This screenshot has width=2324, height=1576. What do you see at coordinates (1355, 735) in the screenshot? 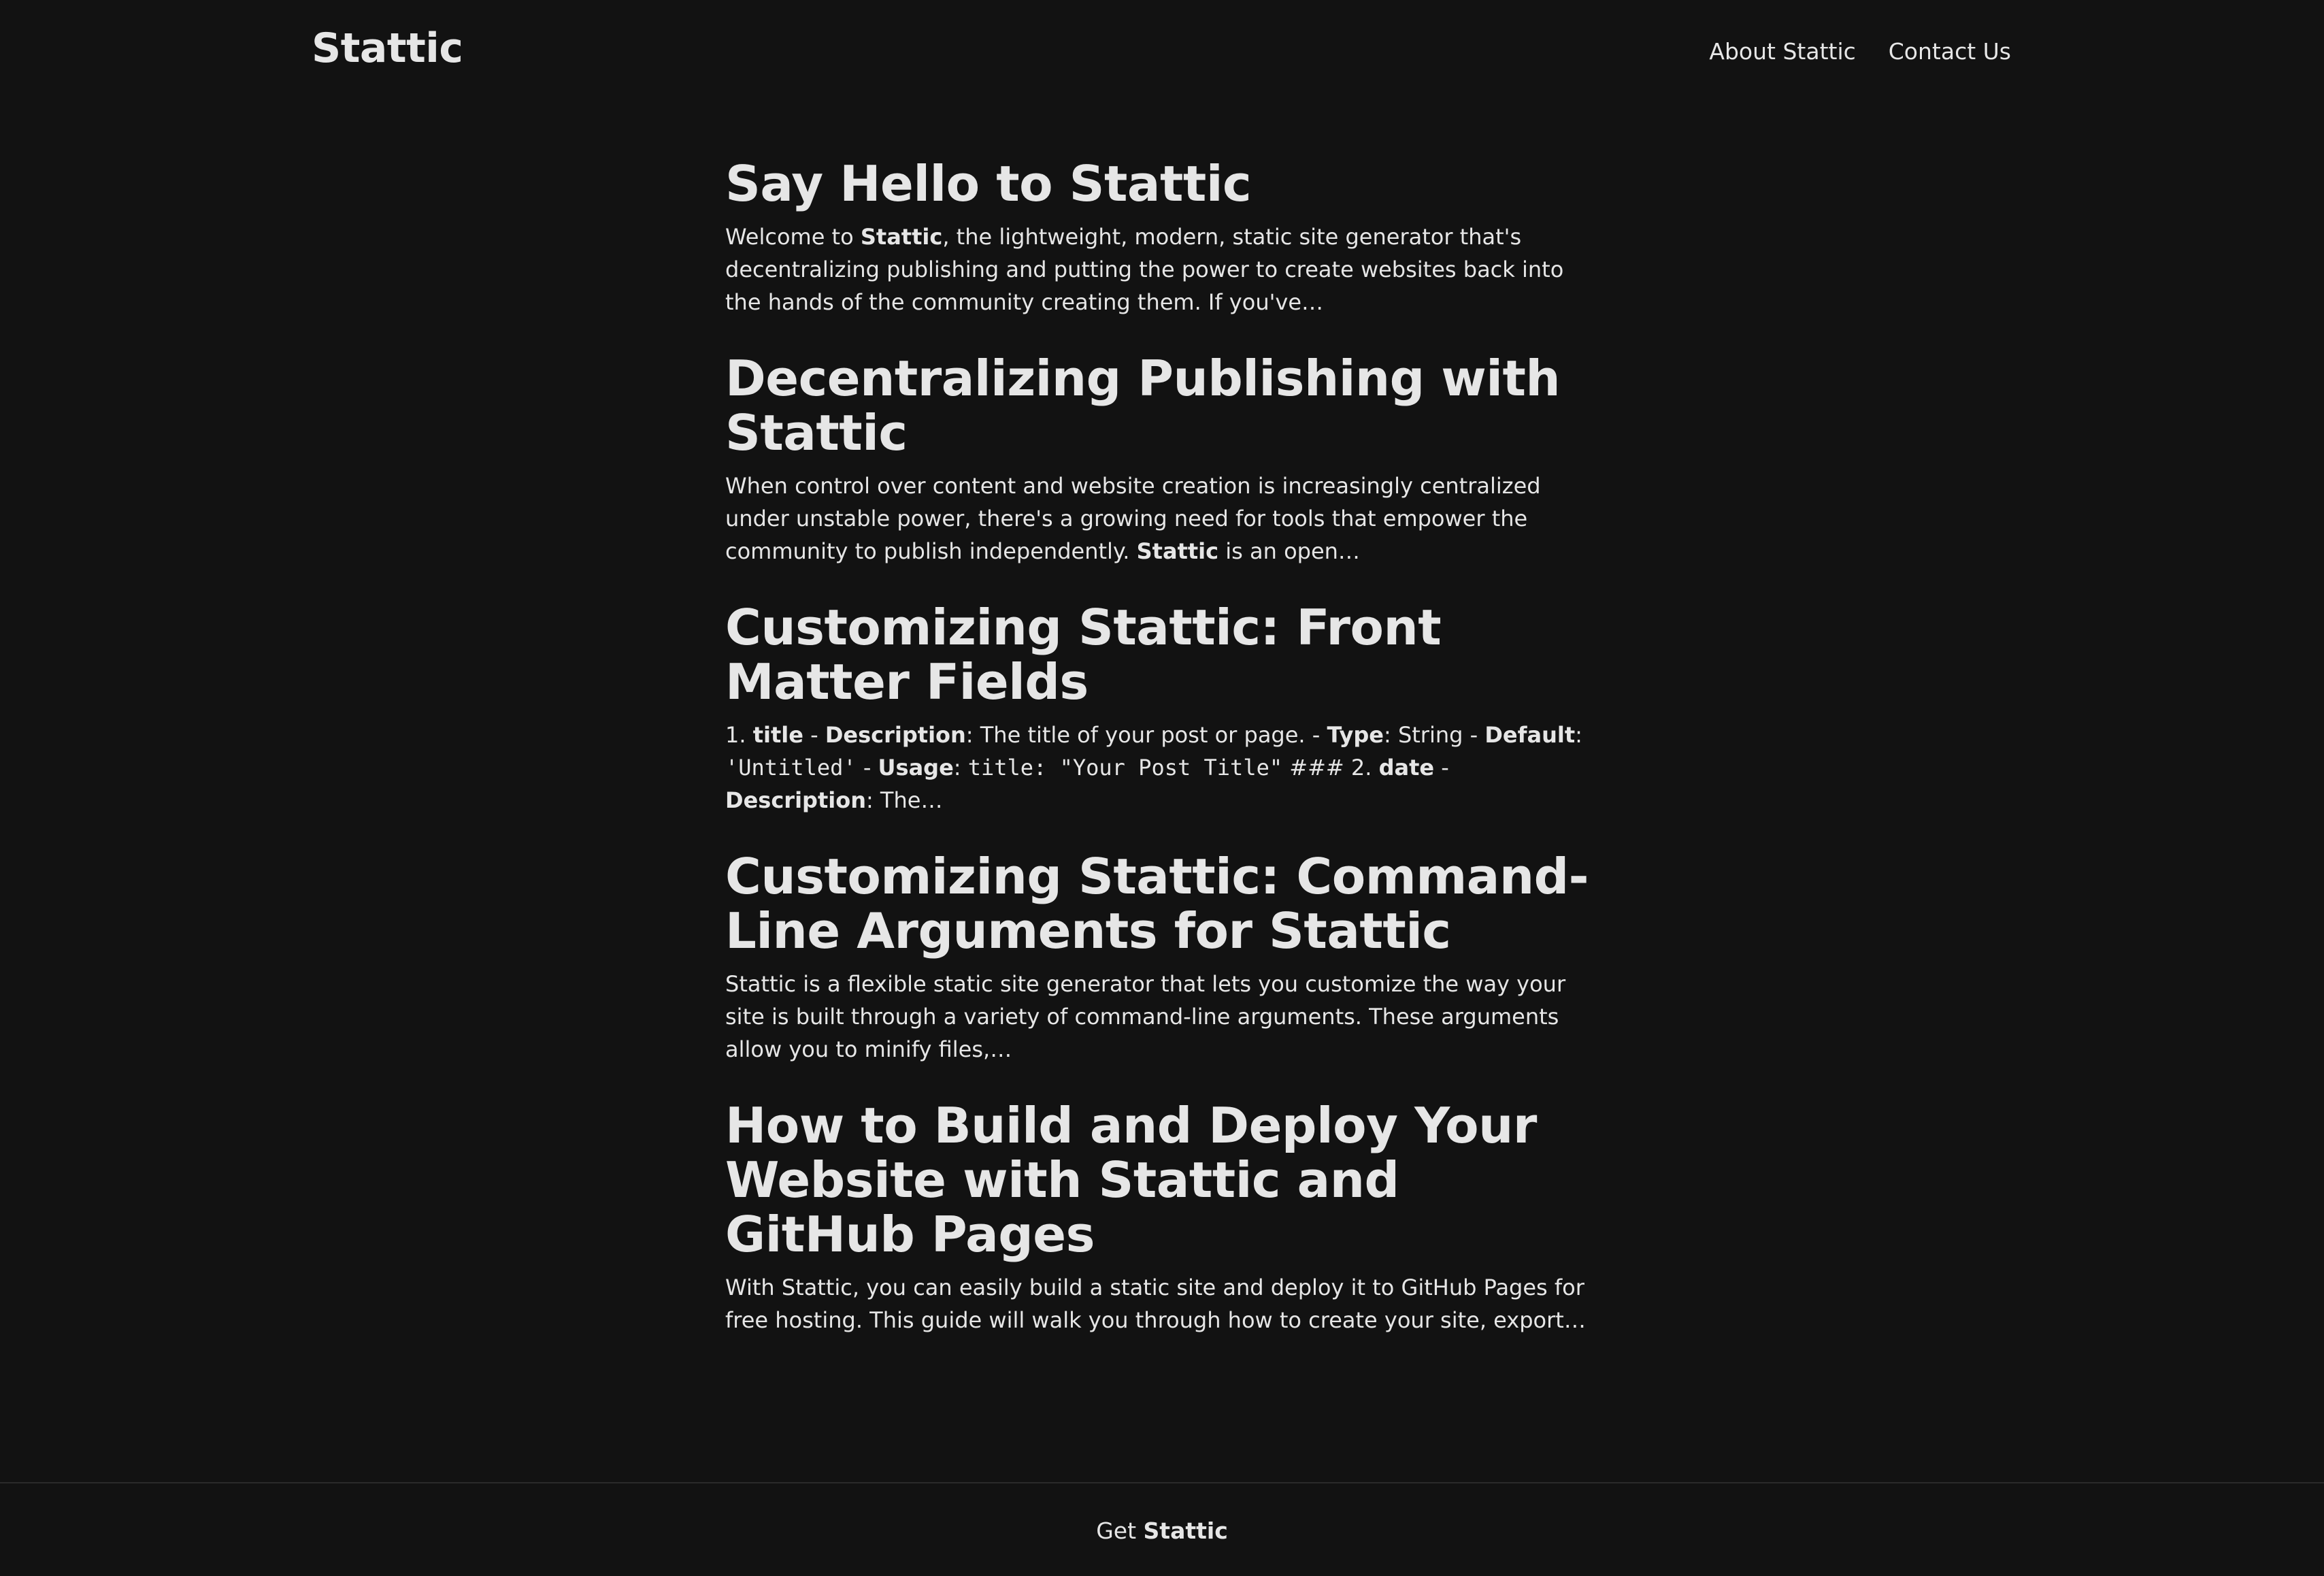
I see `excerpt-bold: Type` at bounding box center [1355, 735].